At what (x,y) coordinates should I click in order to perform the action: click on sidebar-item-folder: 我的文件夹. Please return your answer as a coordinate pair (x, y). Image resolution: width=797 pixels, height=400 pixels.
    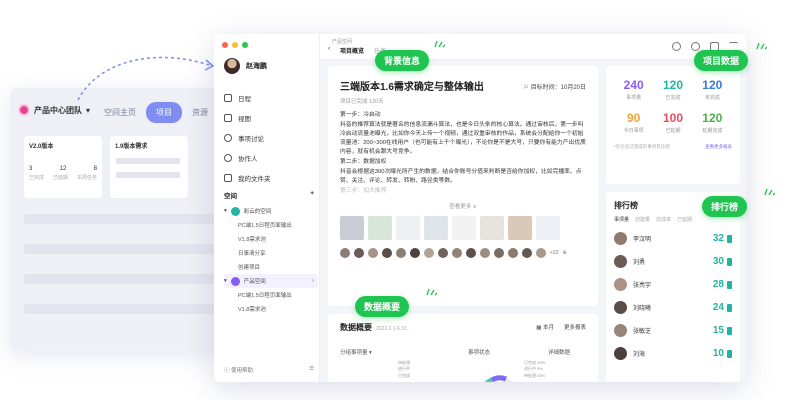
    Looking at the image, I should click on (269, 178).